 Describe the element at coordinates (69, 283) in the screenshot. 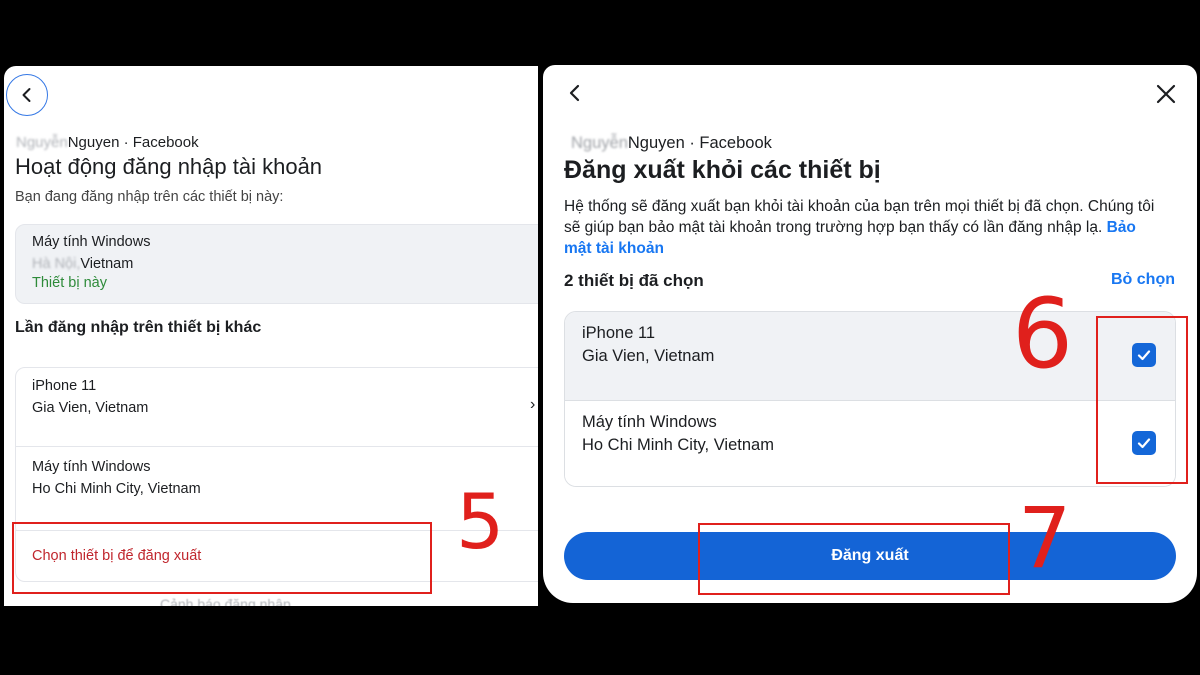

I see `this-device-label: Thiết bị này` at that location.